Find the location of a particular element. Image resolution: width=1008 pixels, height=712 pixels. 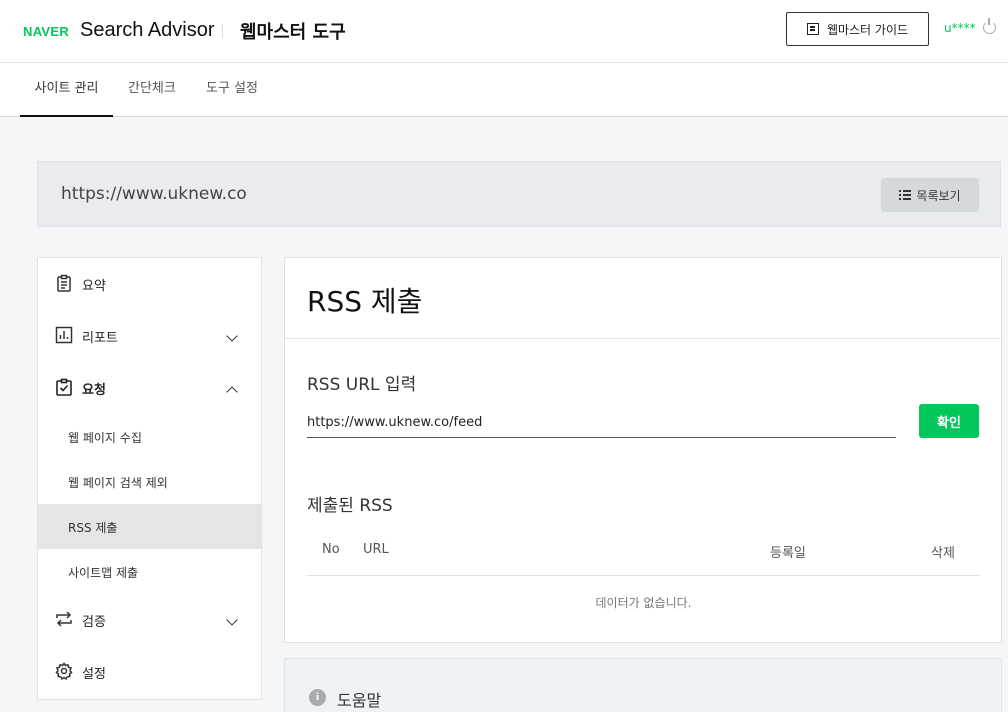

sidebar-item-label: 리포트 is located at coordinates (100, 338).